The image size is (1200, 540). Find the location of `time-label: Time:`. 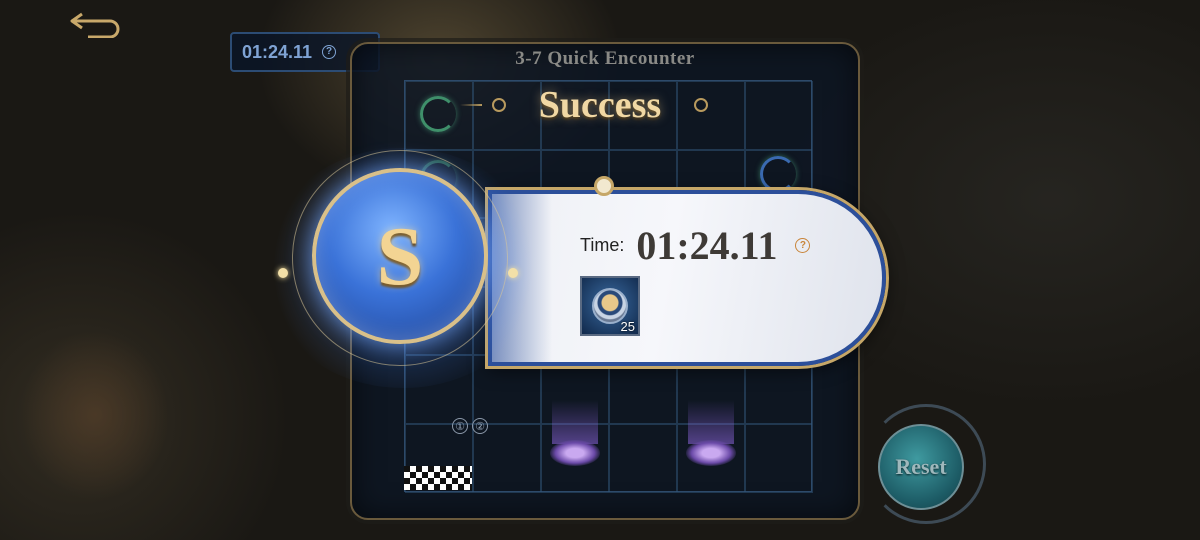

time-label: Time: is located at coordinates (602, 245).